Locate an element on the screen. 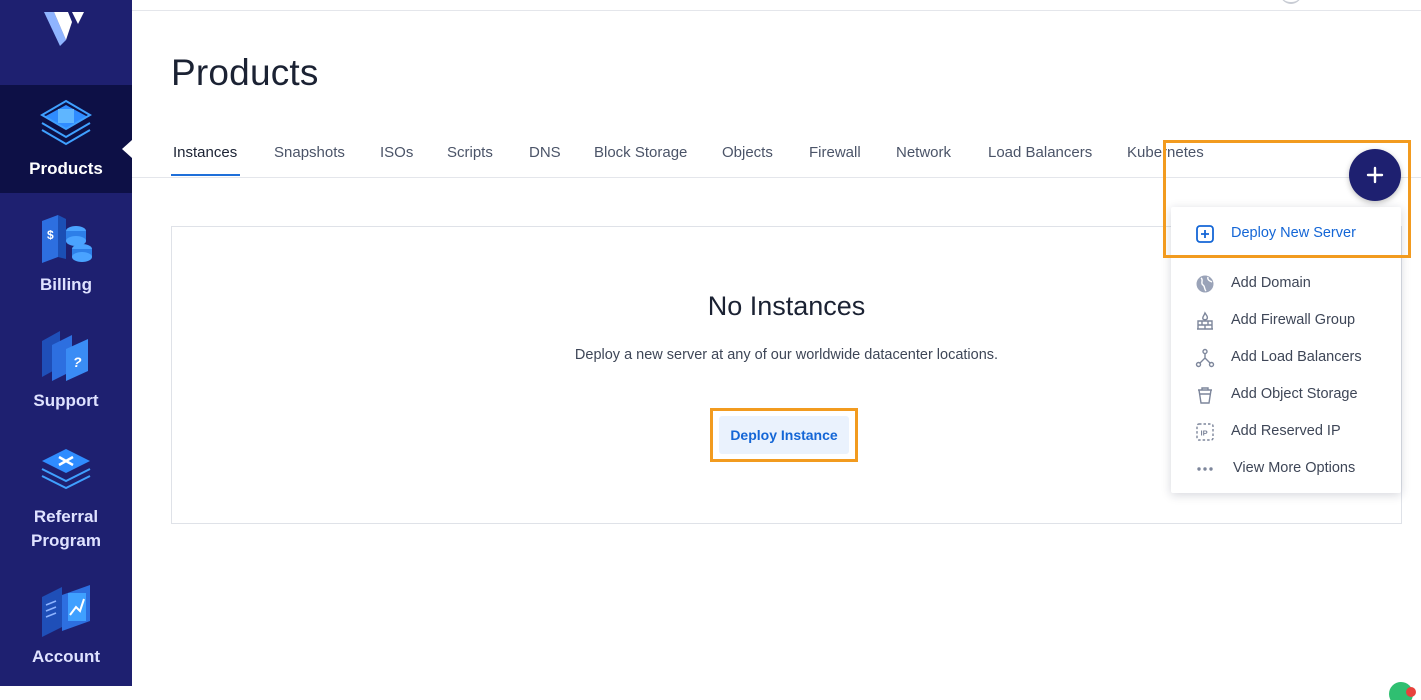 Image resolution: width=1421 pixels, height=700 pixels. sidebar-item-label: Billing is located at coordinates (66, 284).